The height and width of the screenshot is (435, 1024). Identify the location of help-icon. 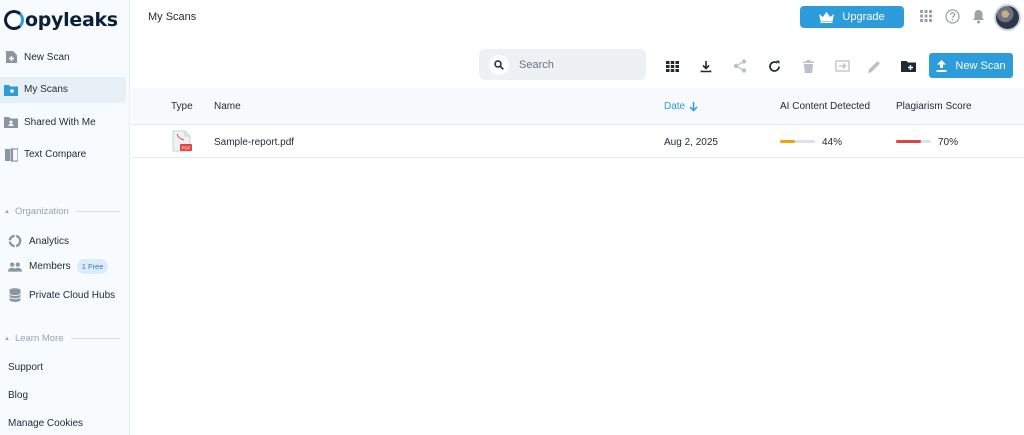
(952, 16).